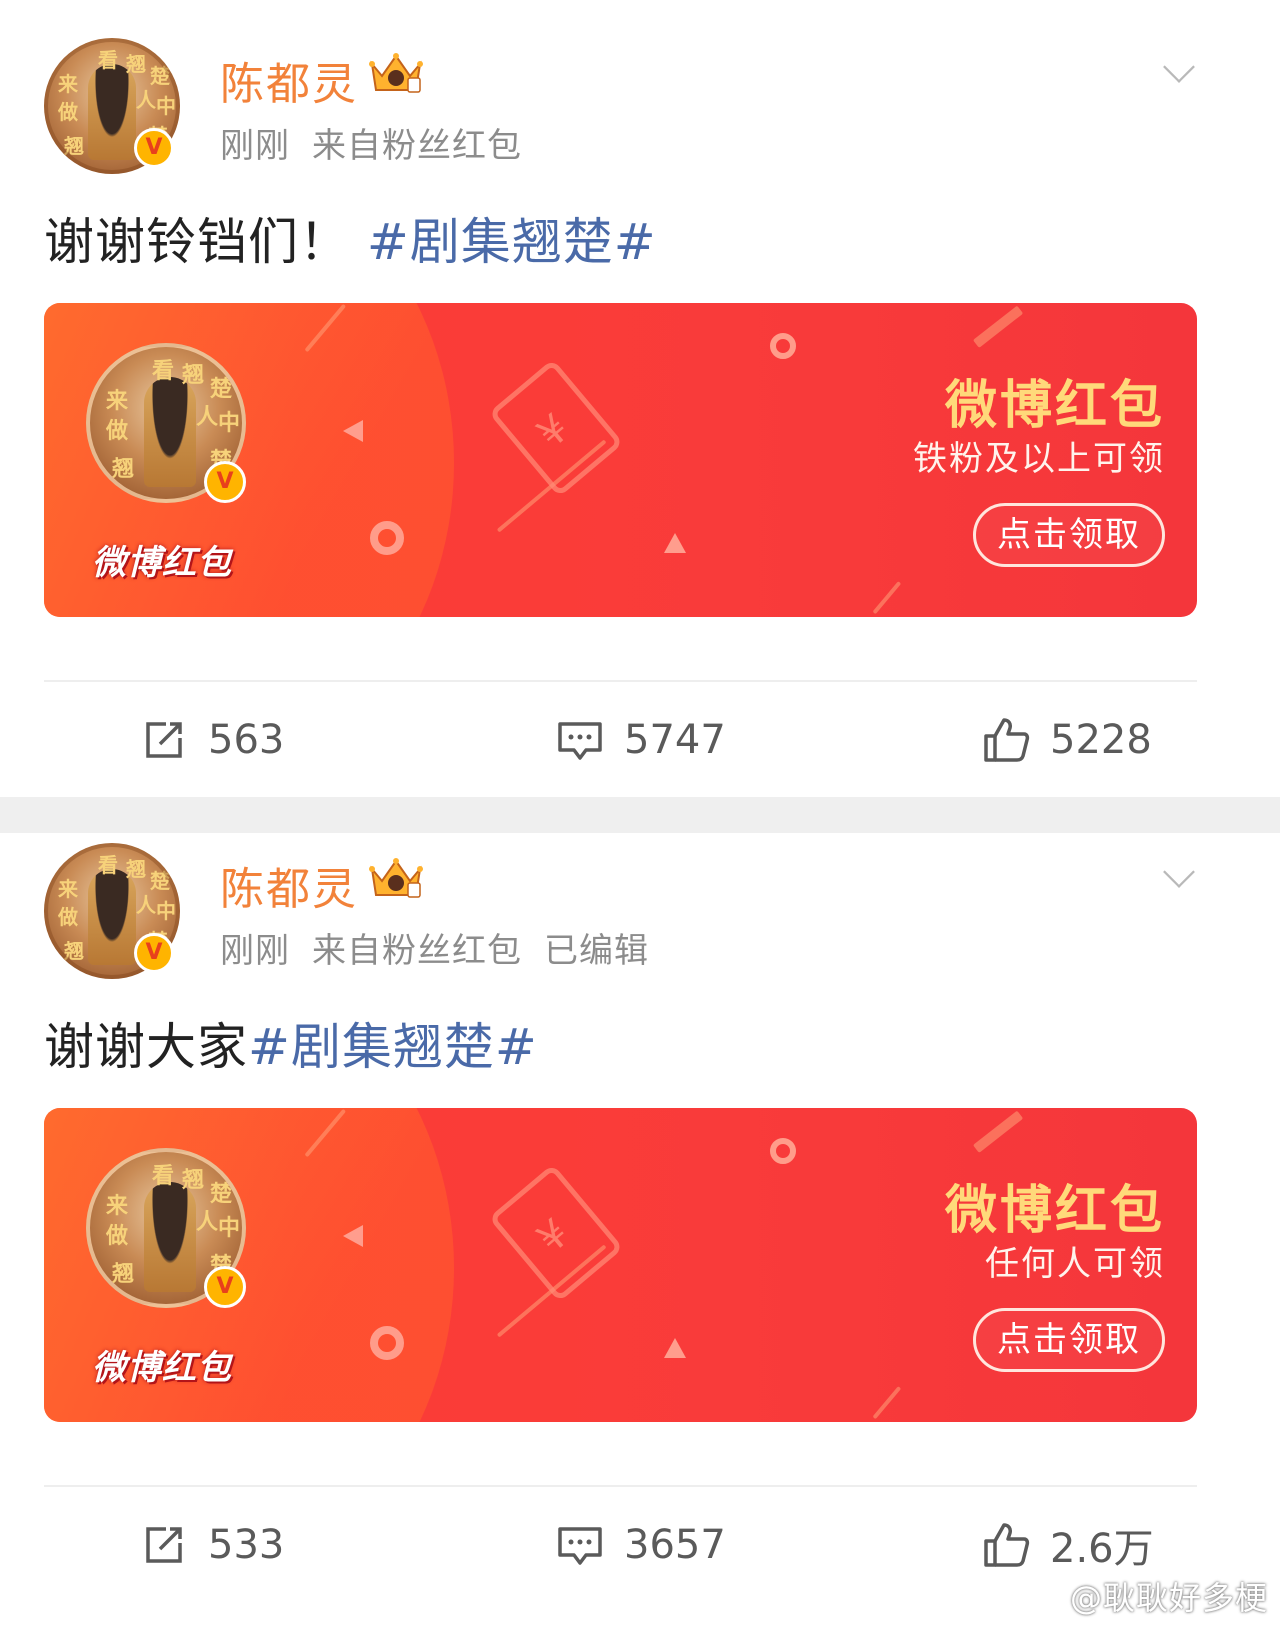 The image size is (1280, 1633). What do you see at coordinates (640, 815) in the screenshot?
I see `feed-separator` at bounding box center [640, 815].